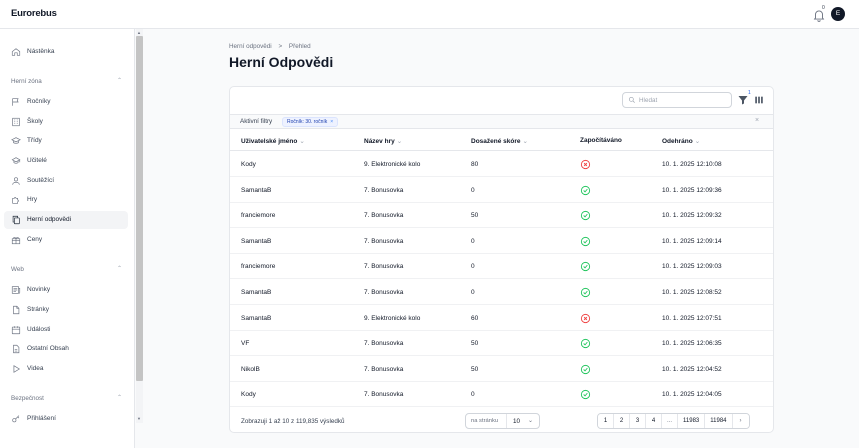  I want to click on sidebar-item-skoly: Školy, so click(66, 122).